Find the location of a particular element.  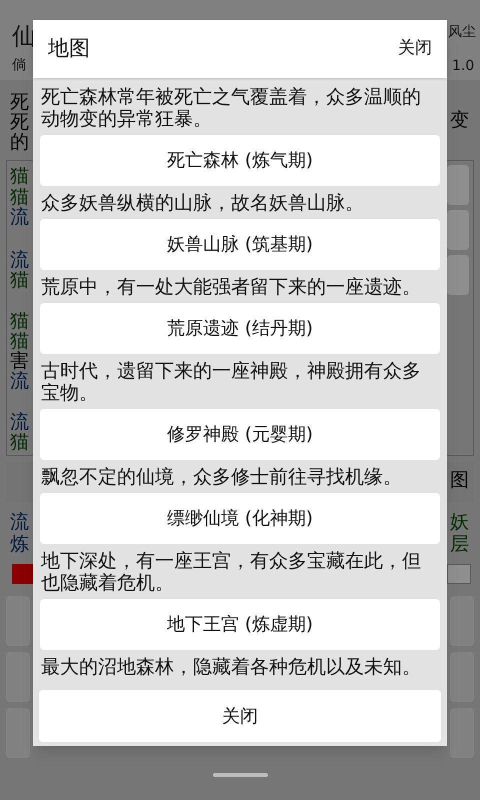

area-button: 妖兽山脉 (筑基期) is located at coordinates (240, 244).